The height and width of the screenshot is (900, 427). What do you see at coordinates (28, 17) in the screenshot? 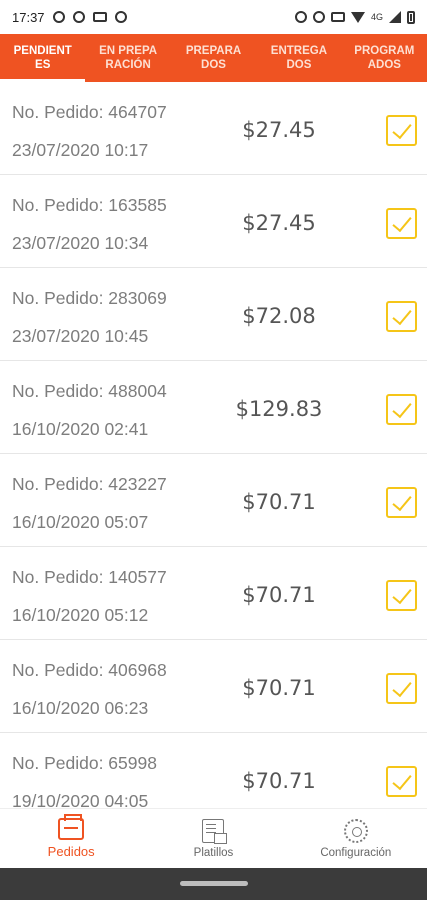
I see `status-time: 17:37` at bounding box center [28, 17].